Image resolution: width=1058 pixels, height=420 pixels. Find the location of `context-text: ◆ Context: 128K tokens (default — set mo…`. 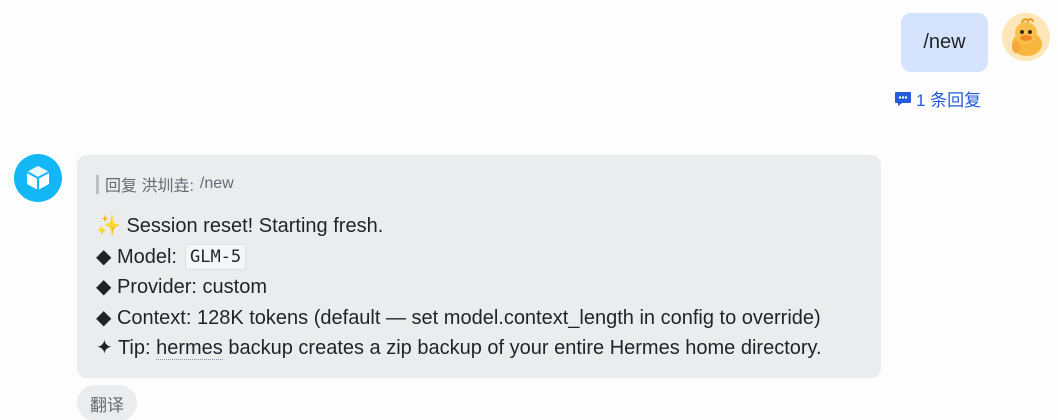

context-text: ◆ Context: 128K tokens (default — set mo… is located at coordinates (458, 317).